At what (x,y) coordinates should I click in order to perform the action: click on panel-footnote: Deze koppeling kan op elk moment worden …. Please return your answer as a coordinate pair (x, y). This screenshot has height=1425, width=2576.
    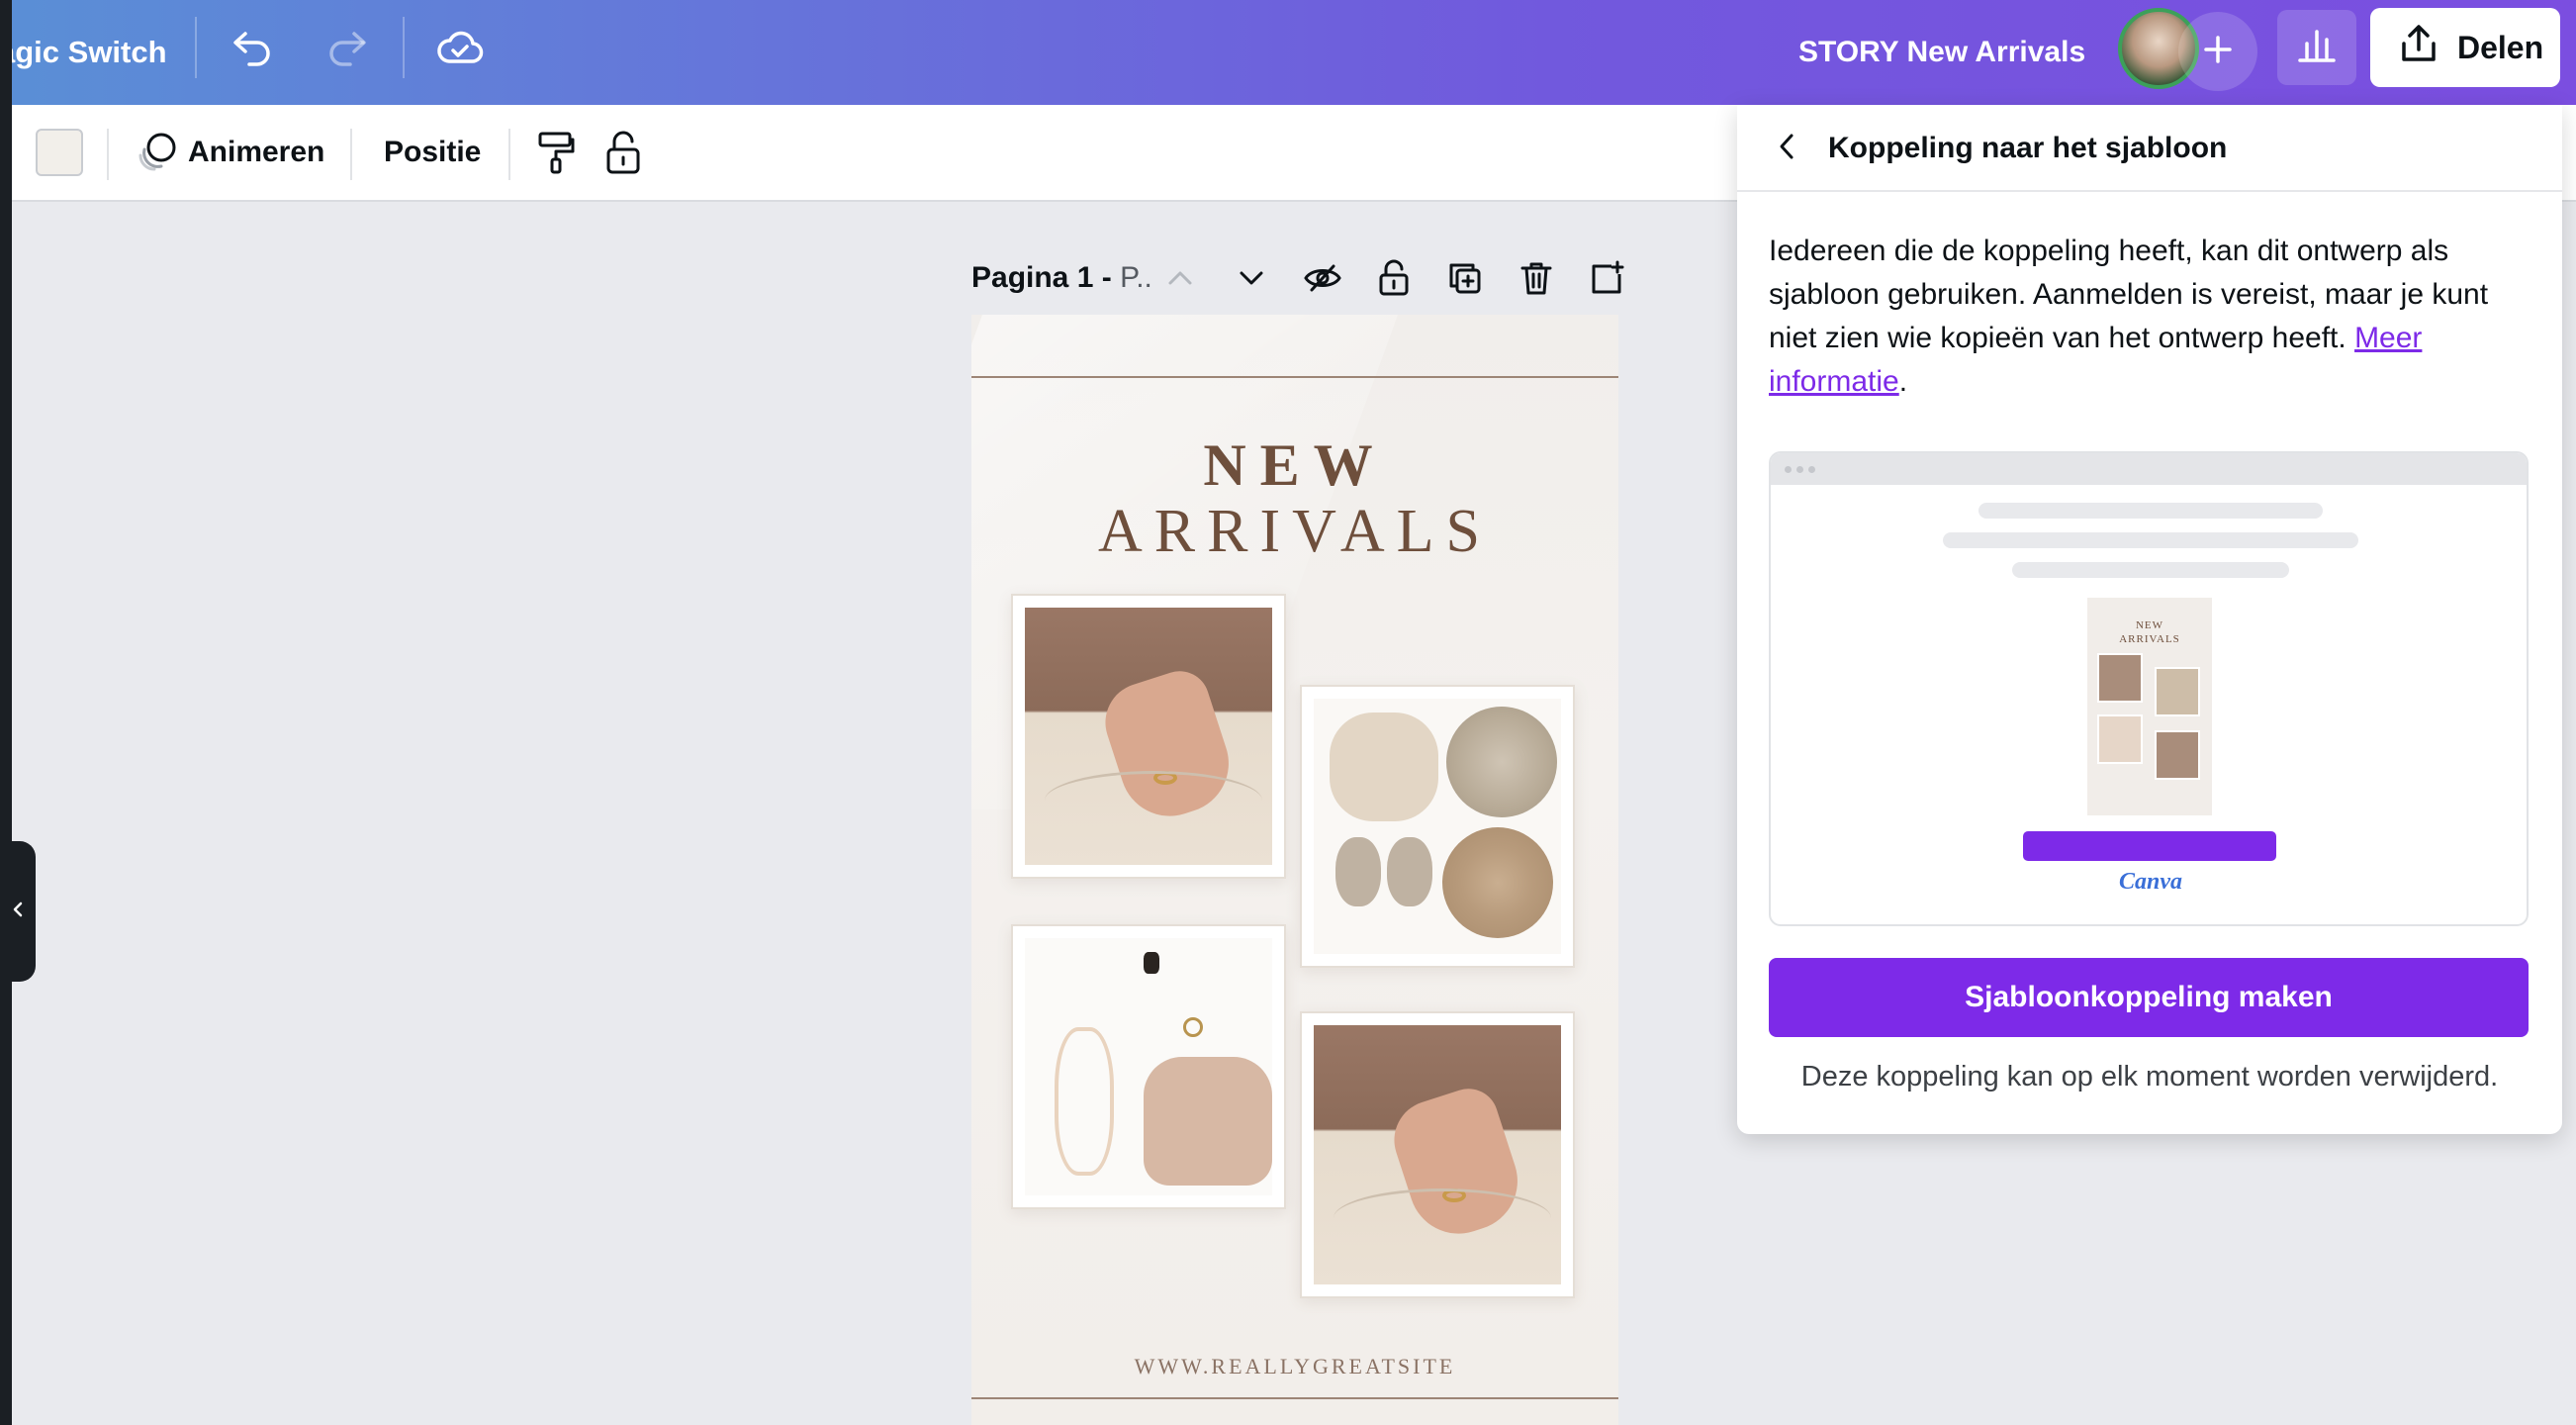
    Looking at the image, I should click on (2149, 1076).